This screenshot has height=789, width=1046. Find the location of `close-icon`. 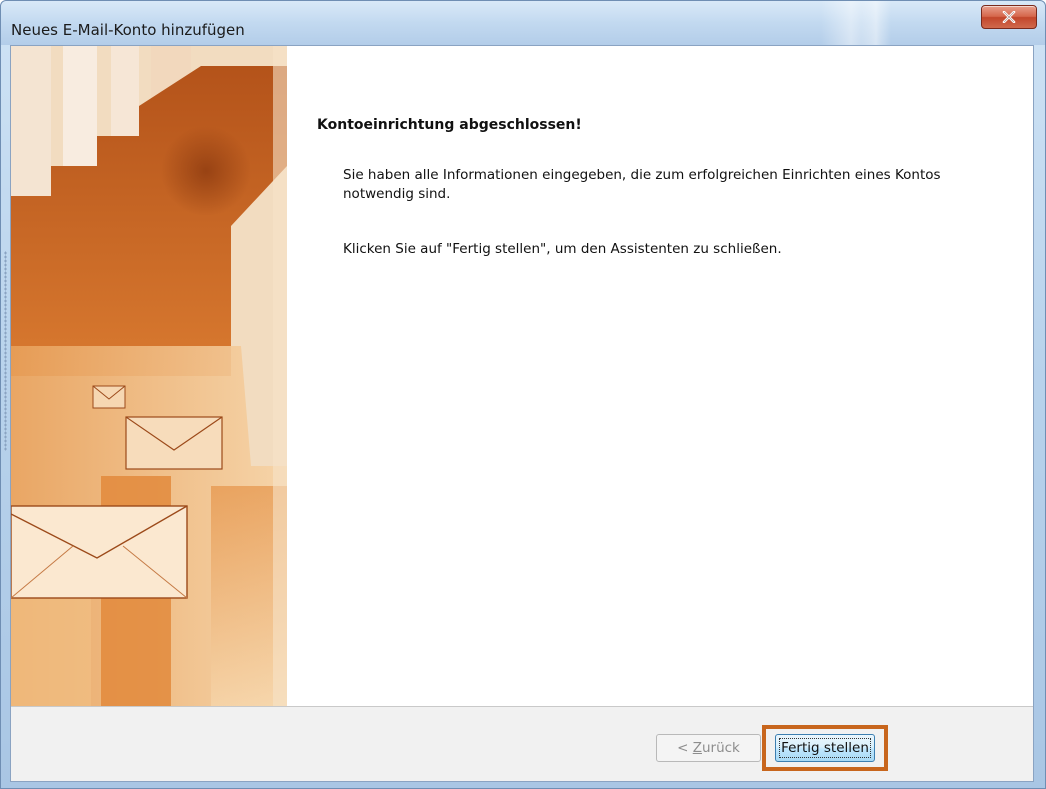

close-icon is located at coordinates (1009, 17).